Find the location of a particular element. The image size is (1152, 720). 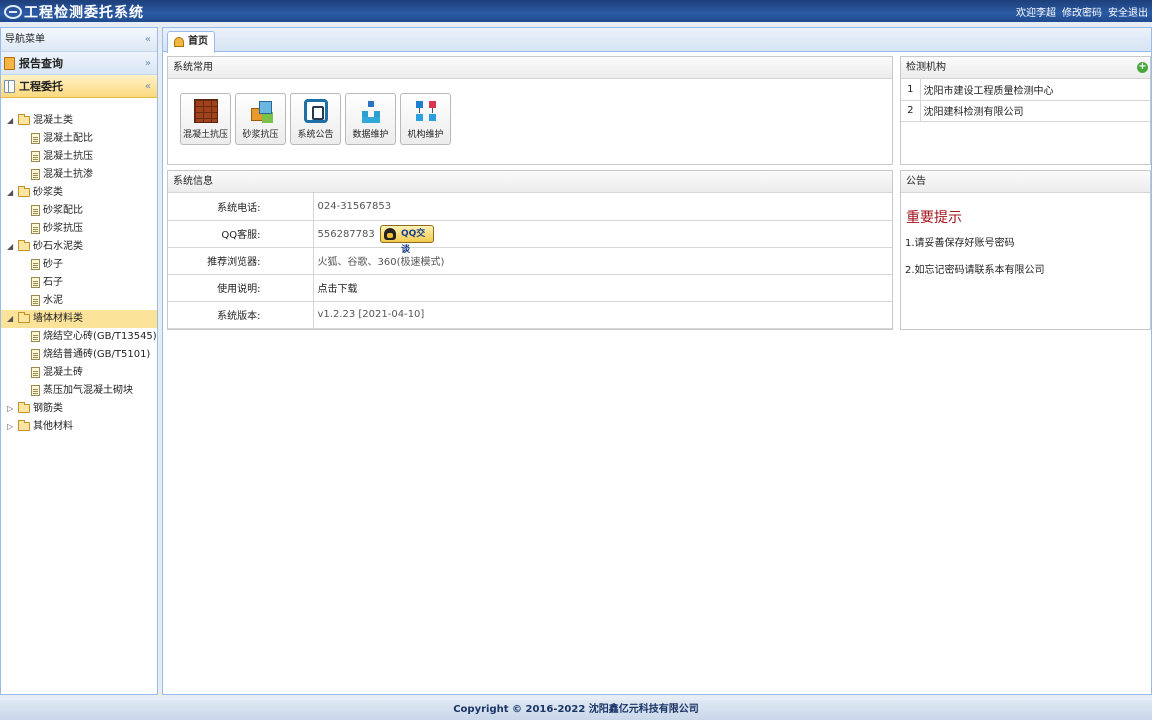

tree-label: 其他材料 is located at coordinates (53, 426).